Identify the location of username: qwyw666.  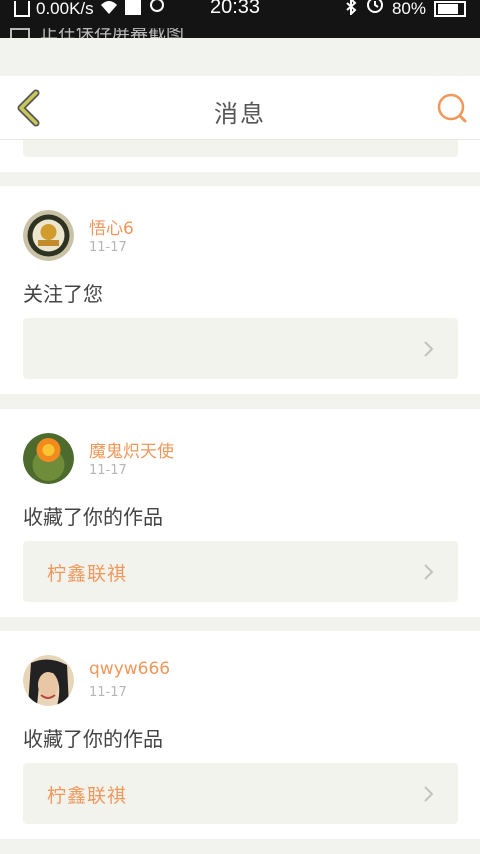
(129, 669).